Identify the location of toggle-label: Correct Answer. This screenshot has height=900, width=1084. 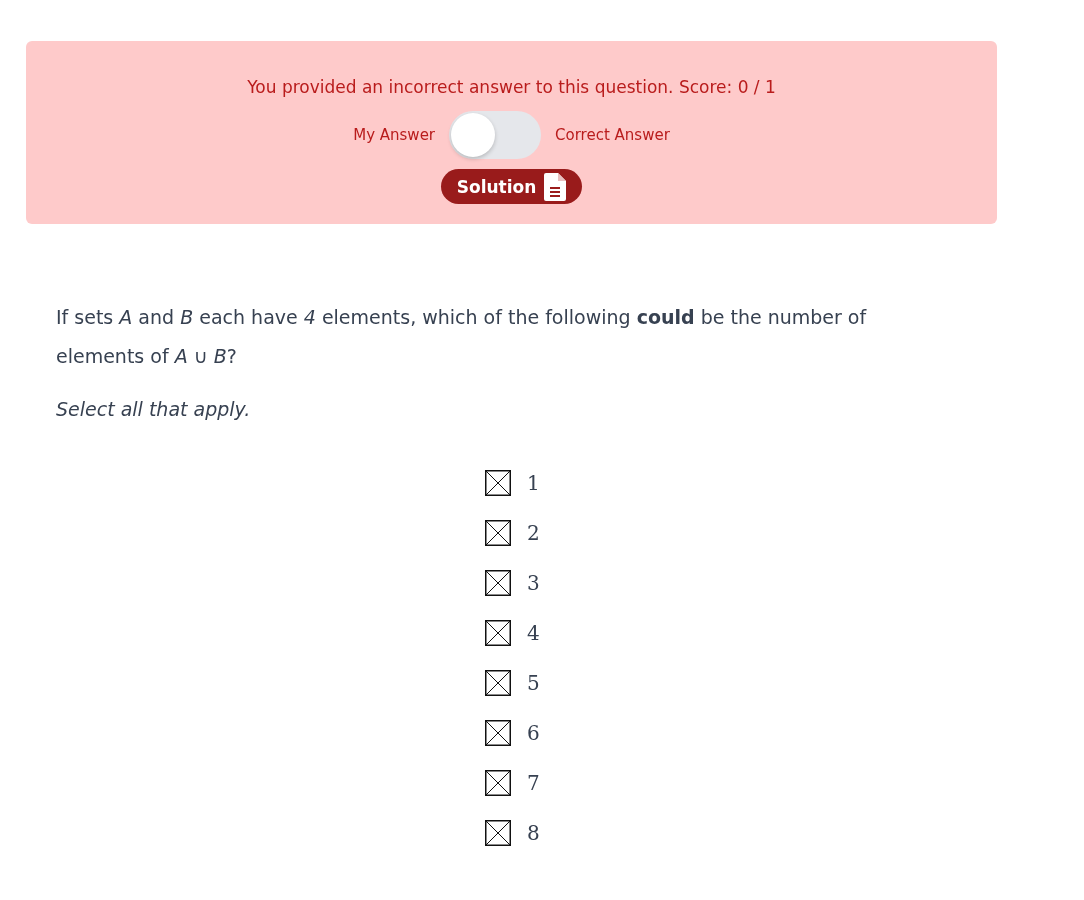
(612, 135).